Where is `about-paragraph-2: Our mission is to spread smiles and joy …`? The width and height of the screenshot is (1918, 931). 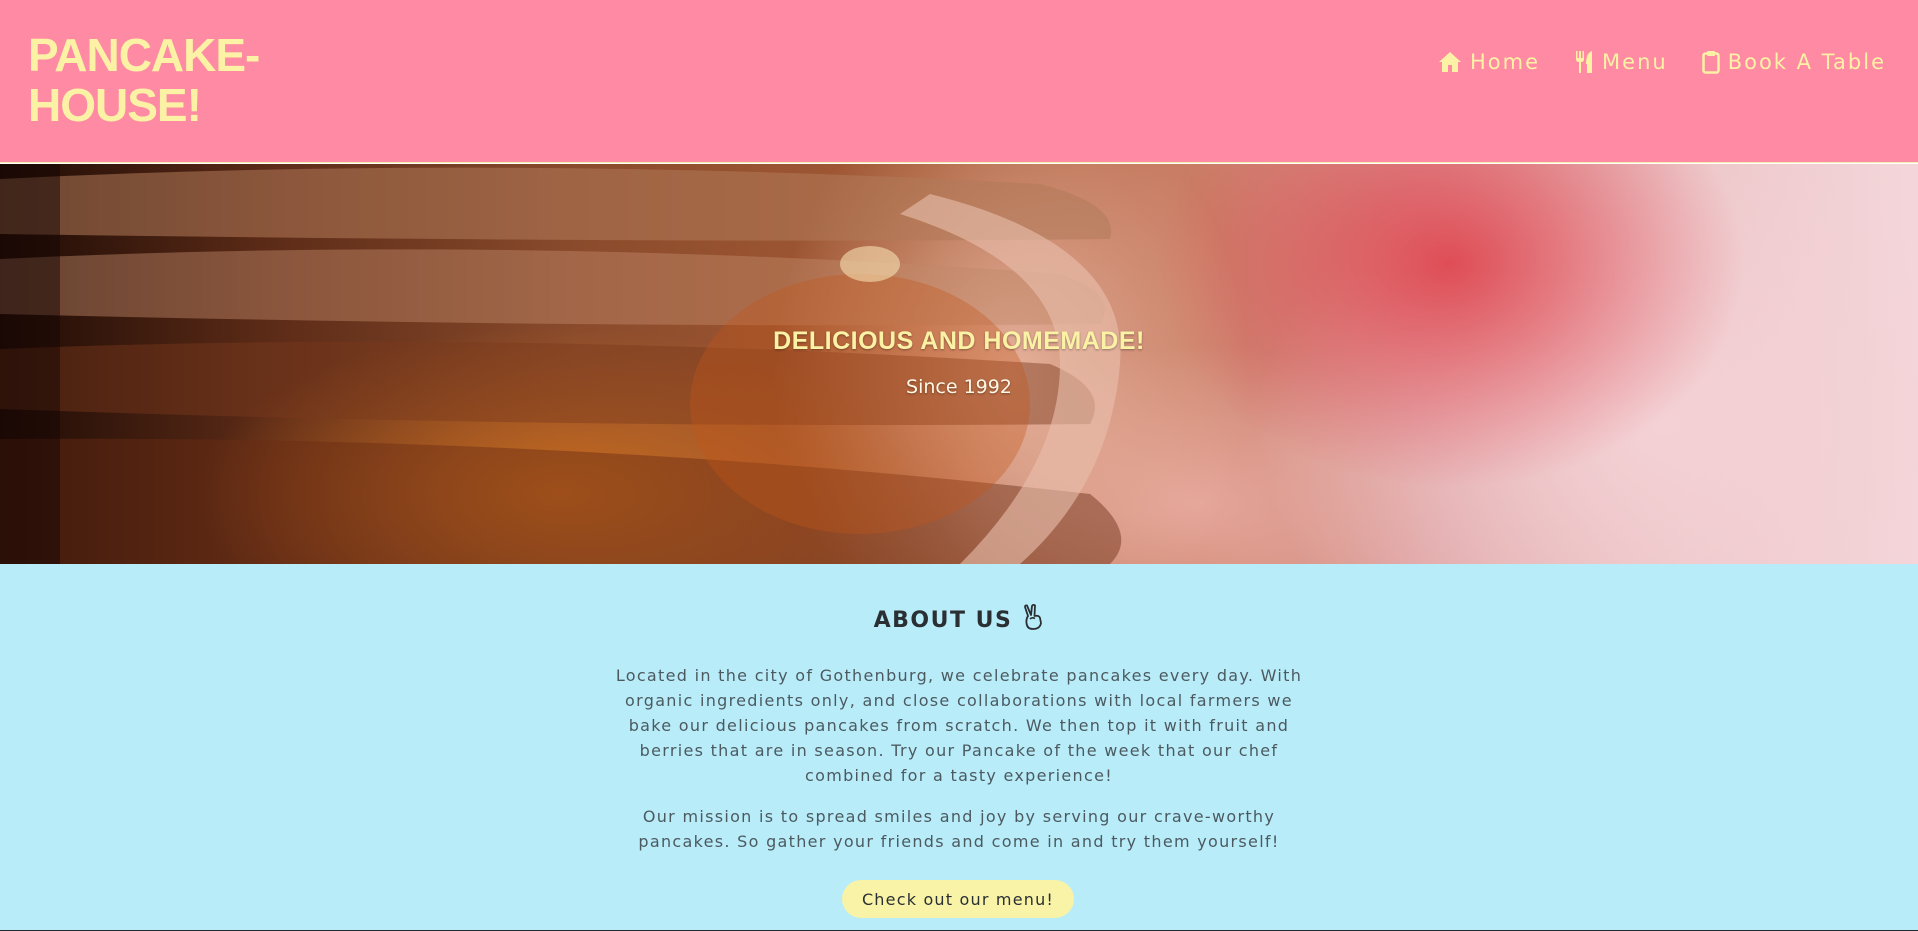 about-paragraph-2: Our mission is to spread smiles and joy … is located at coordinates (959, 829).